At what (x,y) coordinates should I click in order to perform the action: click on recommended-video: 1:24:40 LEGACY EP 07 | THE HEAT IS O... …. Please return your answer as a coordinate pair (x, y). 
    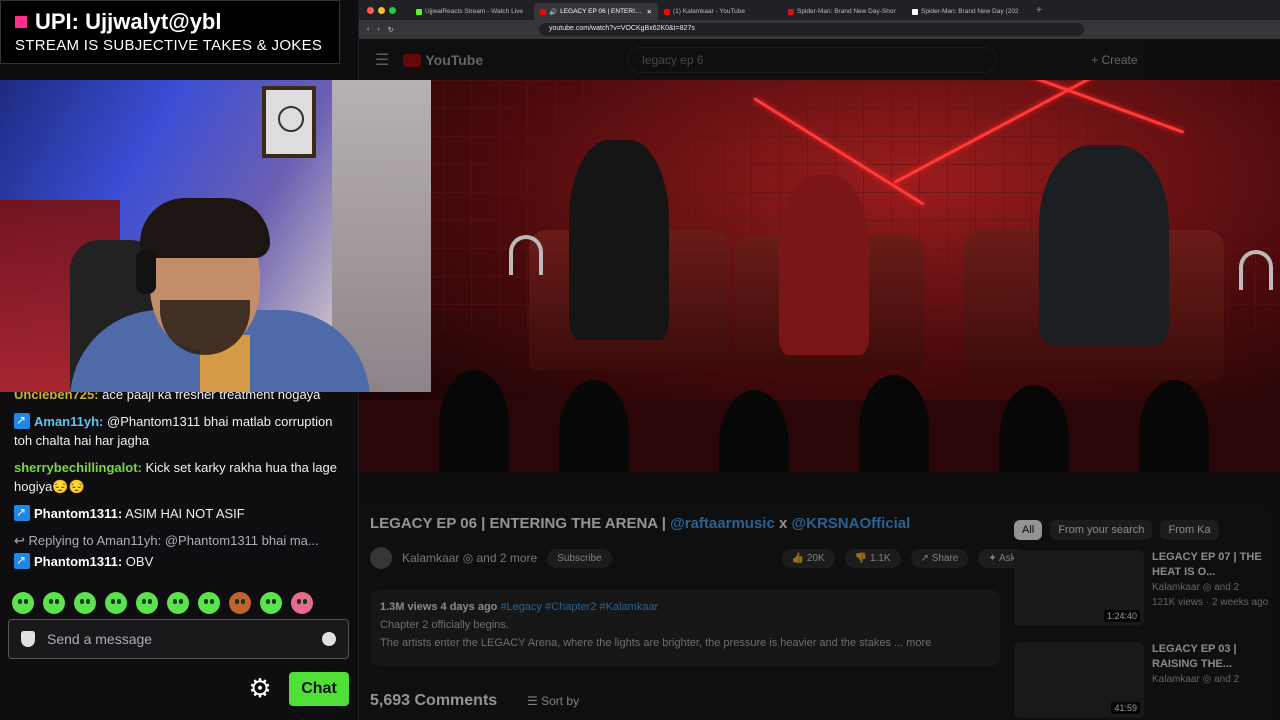
    Looking at the image, I should click on (1144, 590).